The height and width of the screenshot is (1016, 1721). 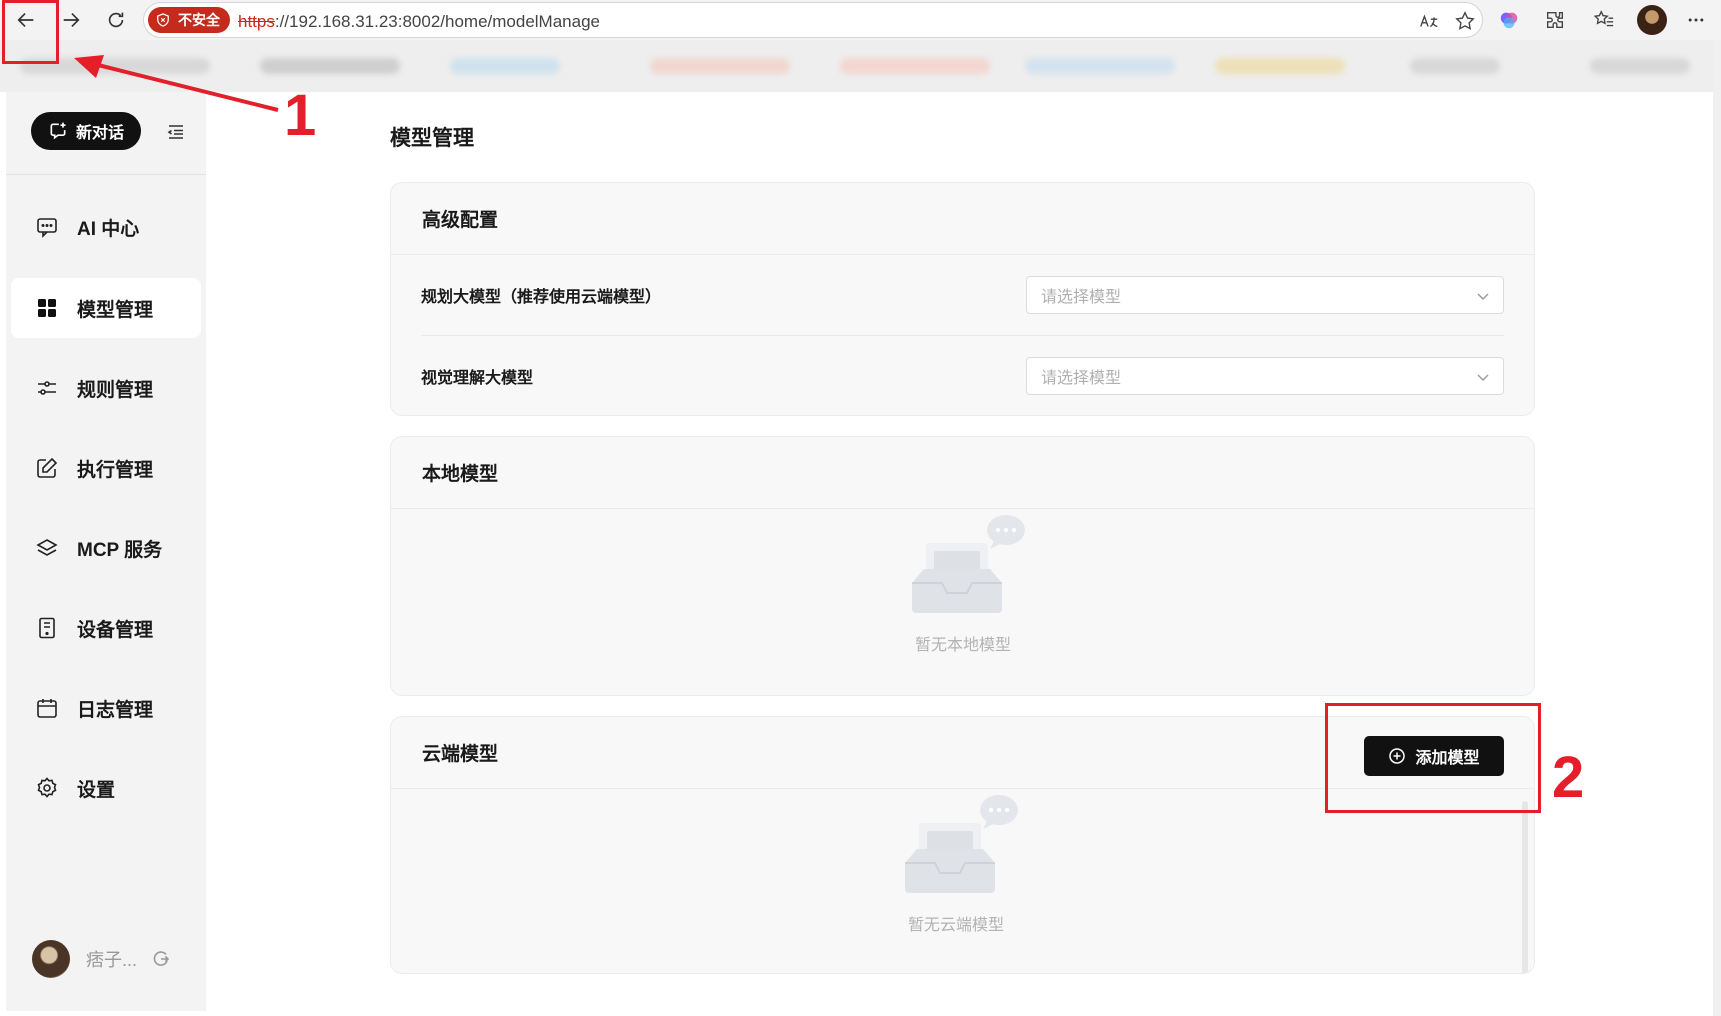 What do you see at coordinates (47, 708) in the screenshot?
I see `calendar-icon` at bounding box center [47, 708].